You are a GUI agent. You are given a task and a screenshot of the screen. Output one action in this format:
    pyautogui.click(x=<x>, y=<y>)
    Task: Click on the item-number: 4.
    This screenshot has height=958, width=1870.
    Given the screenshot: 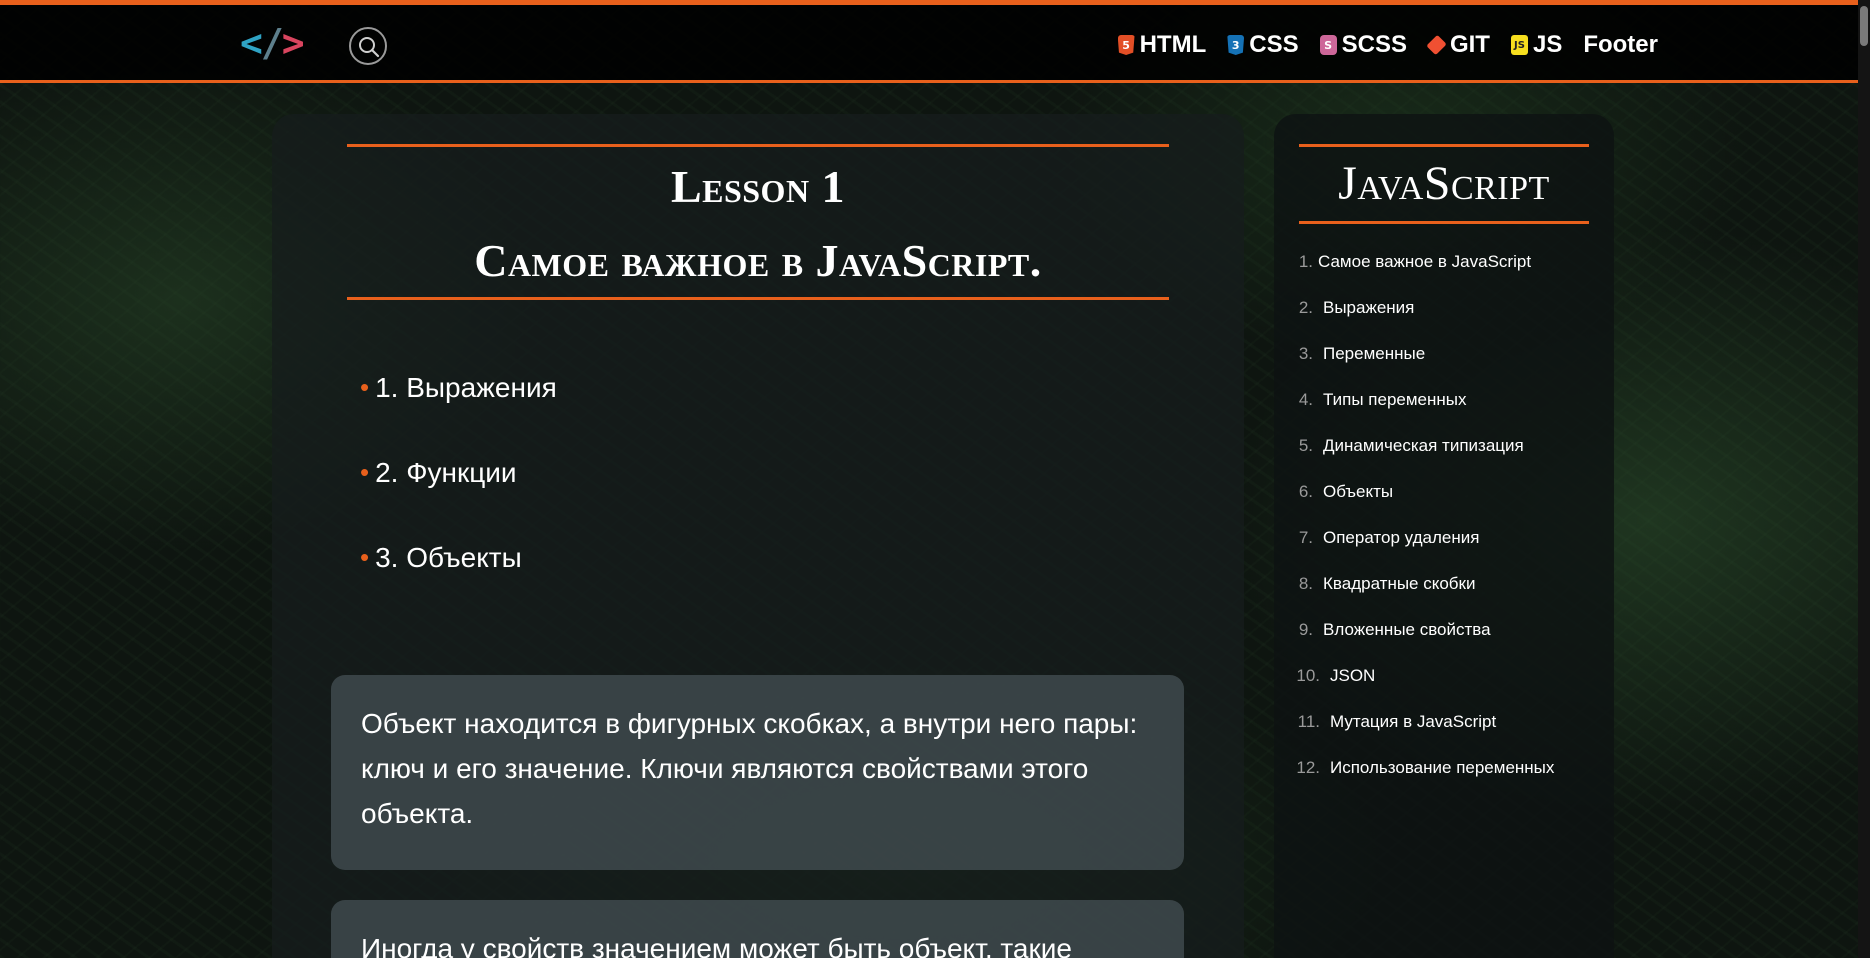 What is the action you would take?
    pyautogui.click(x=1305, y=399)
    